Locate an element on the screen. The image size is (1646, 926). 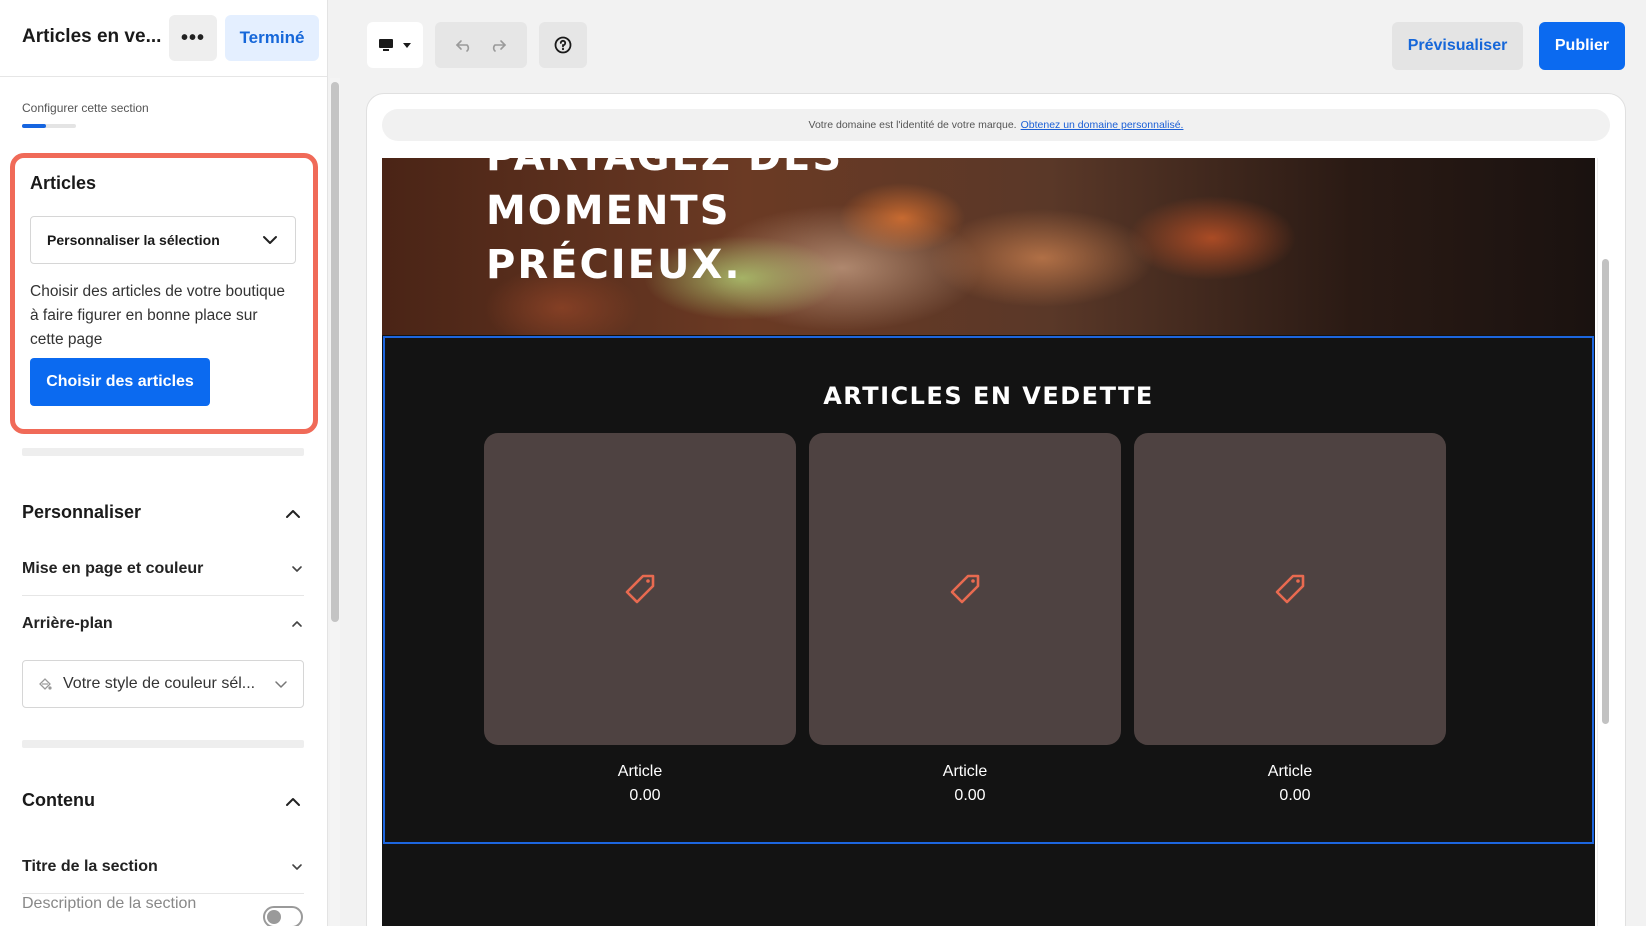
undo-icon is located at coordinates (464, 45).